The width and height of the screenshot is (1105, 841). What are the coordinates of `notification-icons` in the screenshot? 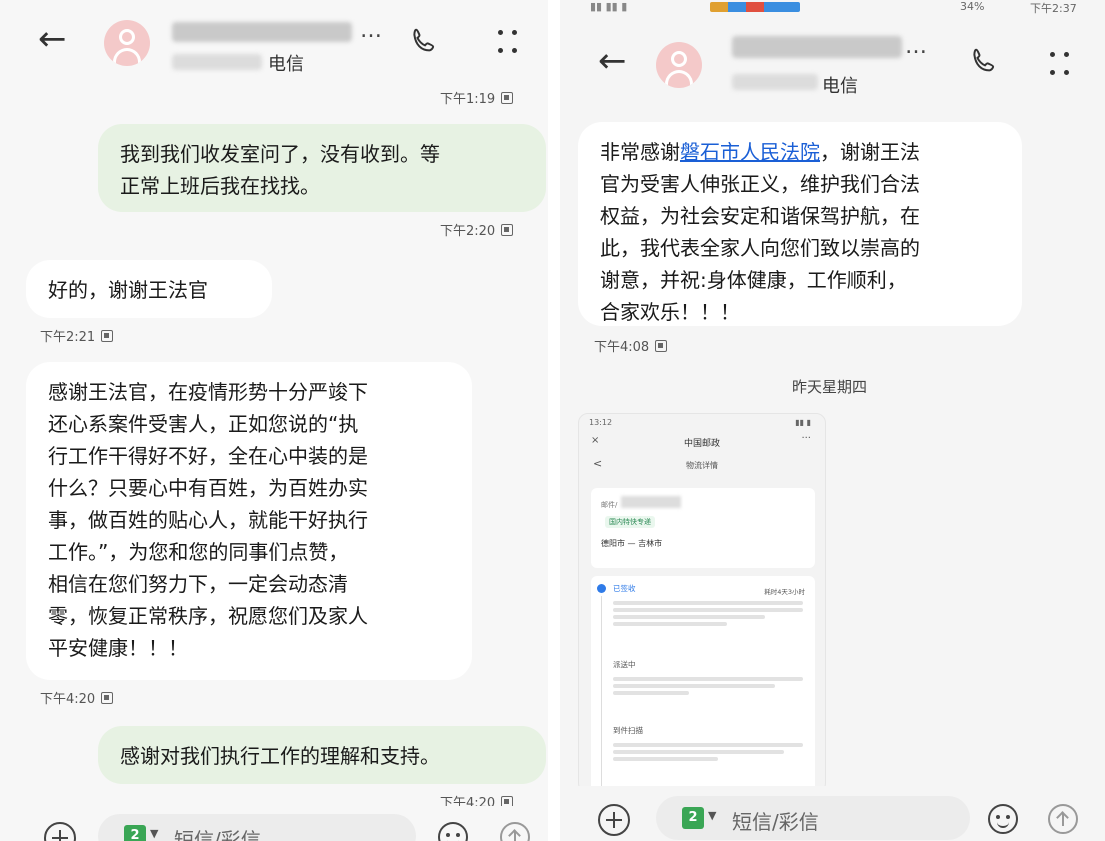 It's located at (755, 7).